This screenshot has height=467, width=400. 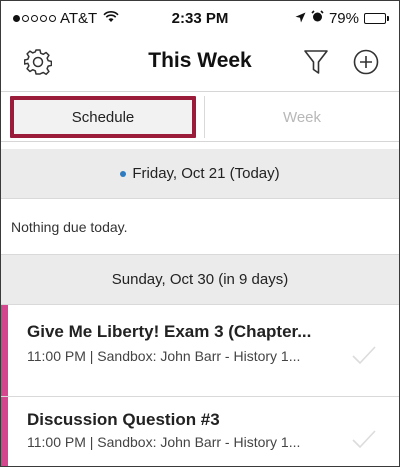 What do you see at coordinates (200, 116) in the screenshot?
I see `segmented-control: Schedule Week` at bounding box center [200, 116].